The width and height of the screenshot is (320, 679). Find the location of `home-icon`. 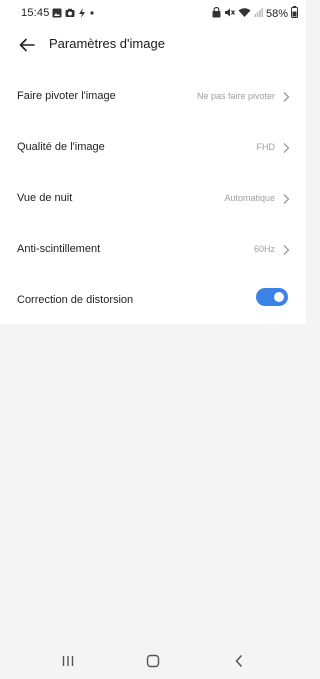

home-icon is located at coordinates (153, 661).